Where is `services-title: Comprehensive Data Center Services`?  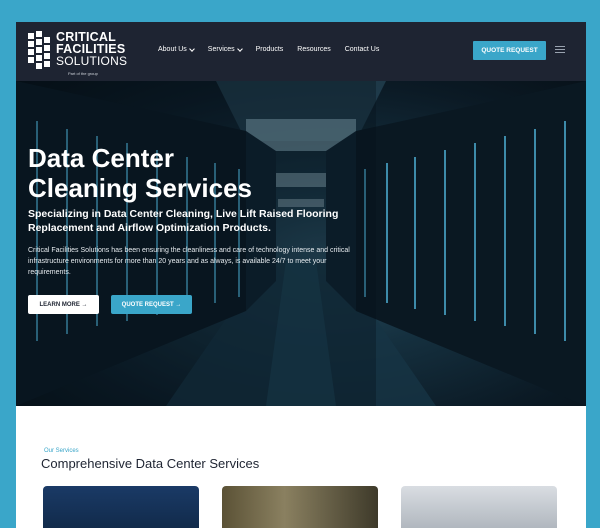 services-title: Comprehensive Data Center Services is located at coordinates (150, 463).